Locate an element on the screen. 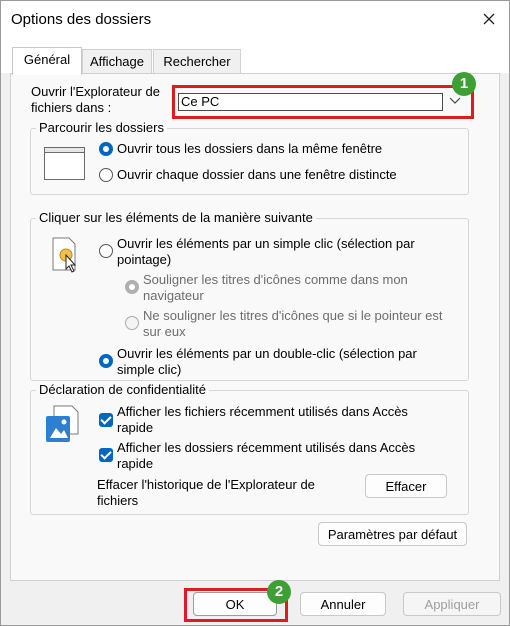 The width and height of the screenshot is (510, 626). tab-label: Rechercher is located at coordinates (197, 61).